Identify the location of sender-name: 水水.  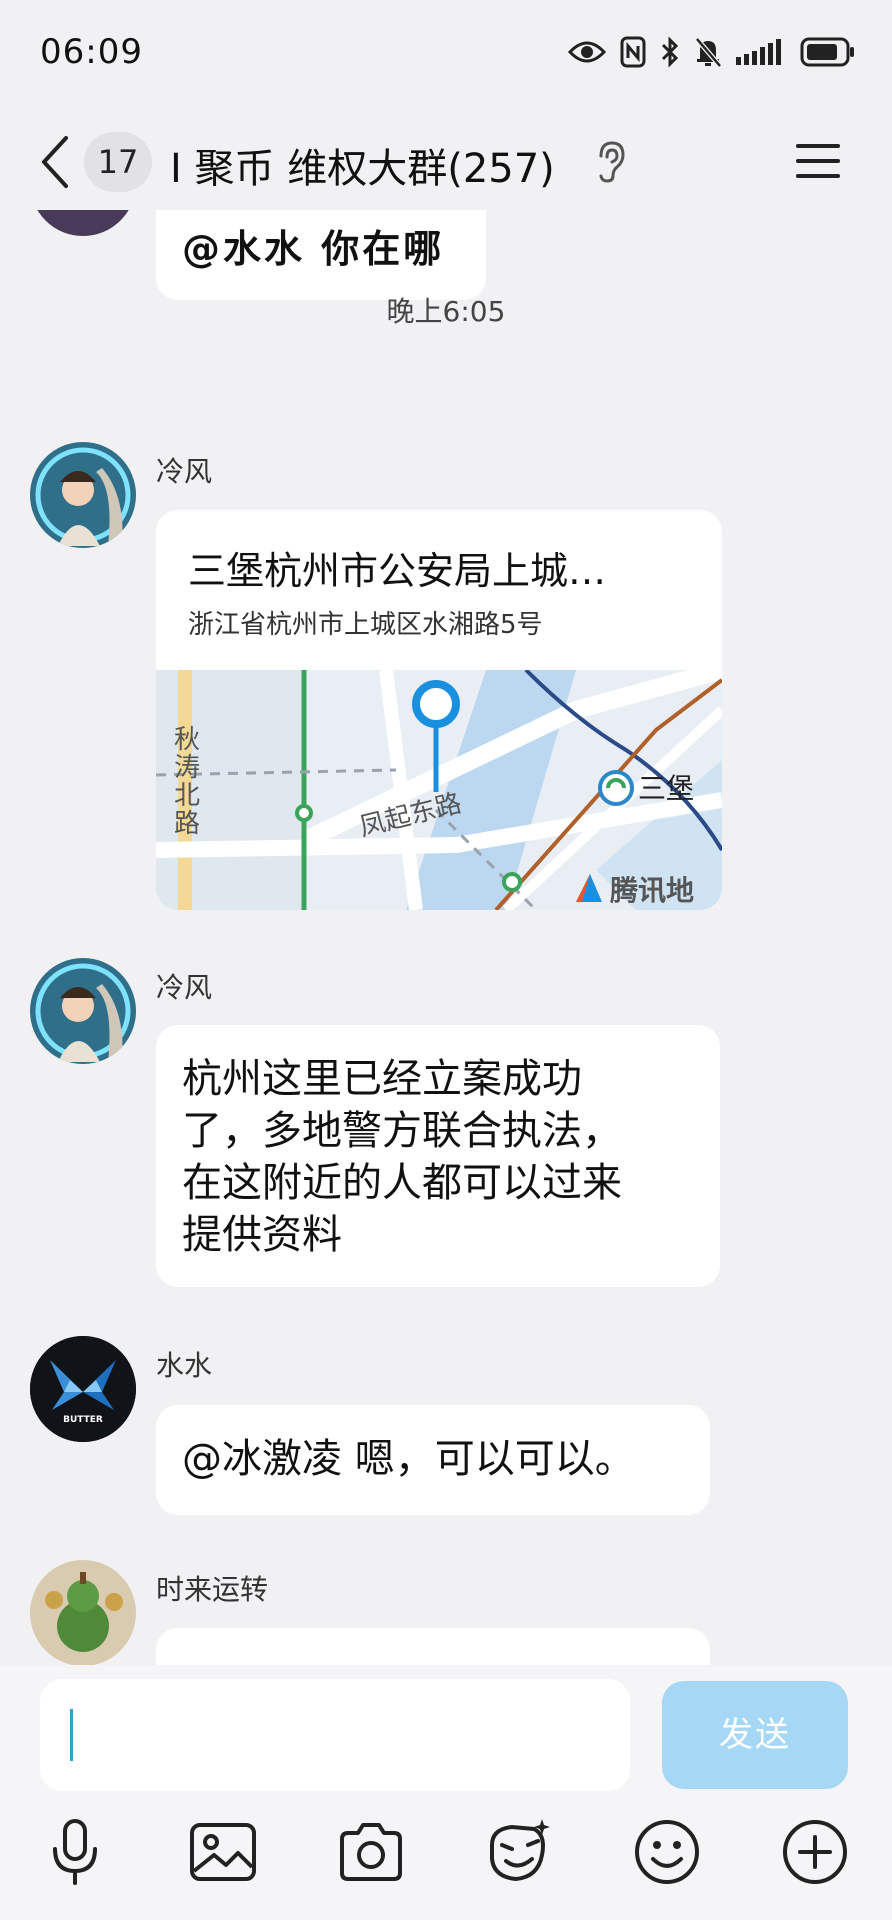
(184, 1365).